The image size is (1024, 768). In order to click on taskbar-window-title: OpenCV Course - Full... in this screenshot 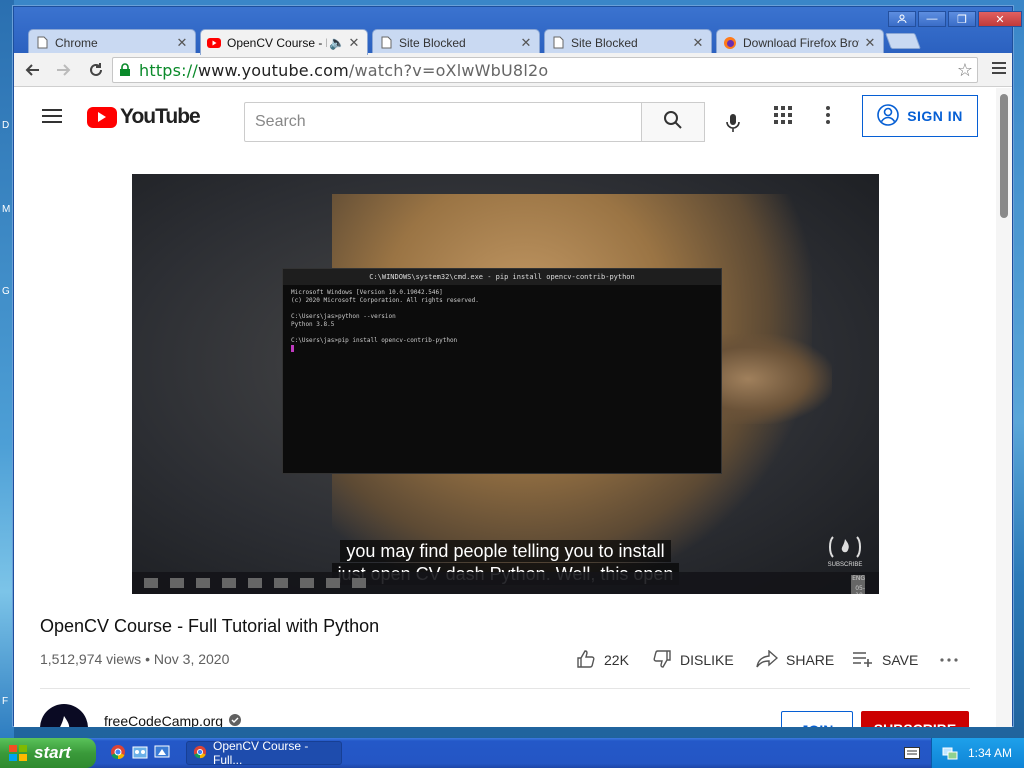, I will do `click(261, 753)`.